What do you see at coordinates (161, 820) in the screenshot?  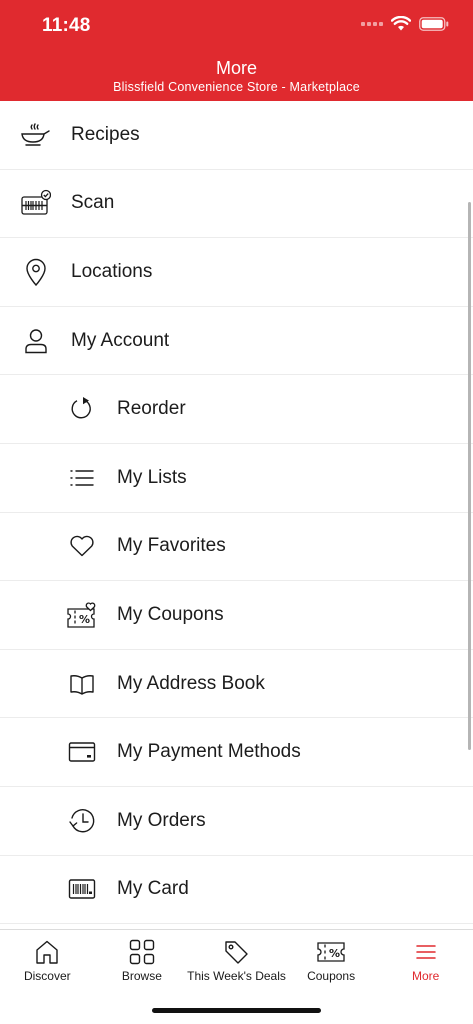 I see `menu-item-label: My Orders` at bounding box center [161, 820].